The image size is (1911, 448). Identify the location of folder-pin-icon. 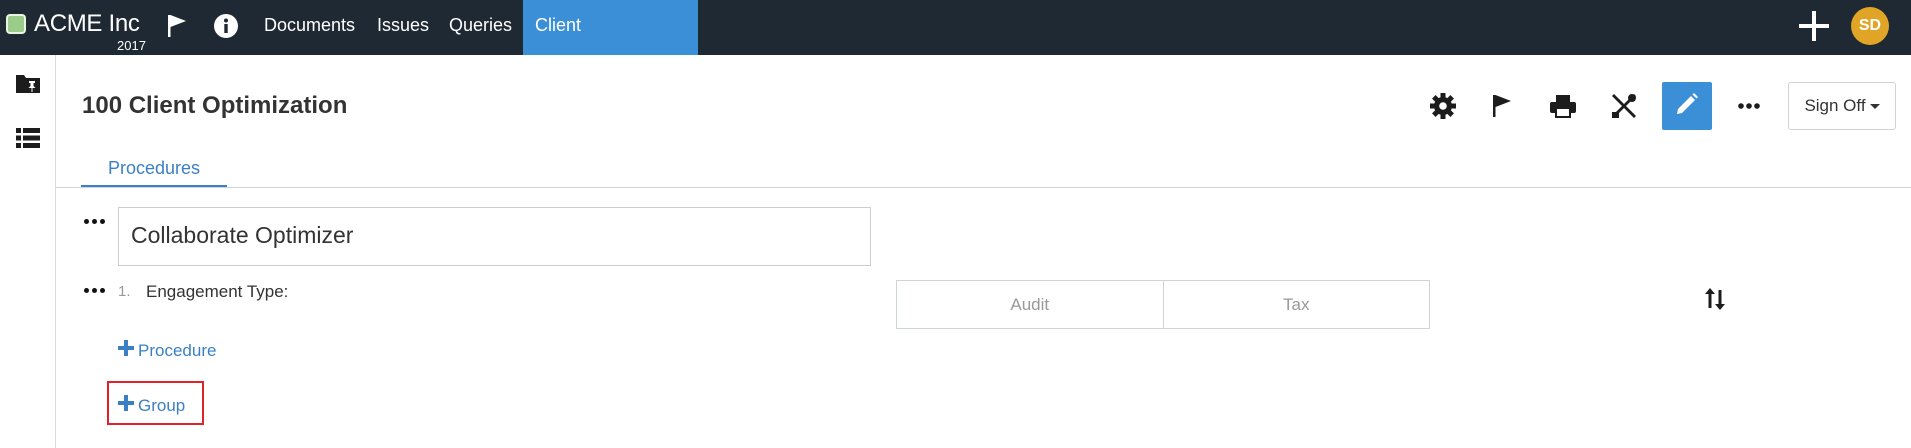
(28, 83).